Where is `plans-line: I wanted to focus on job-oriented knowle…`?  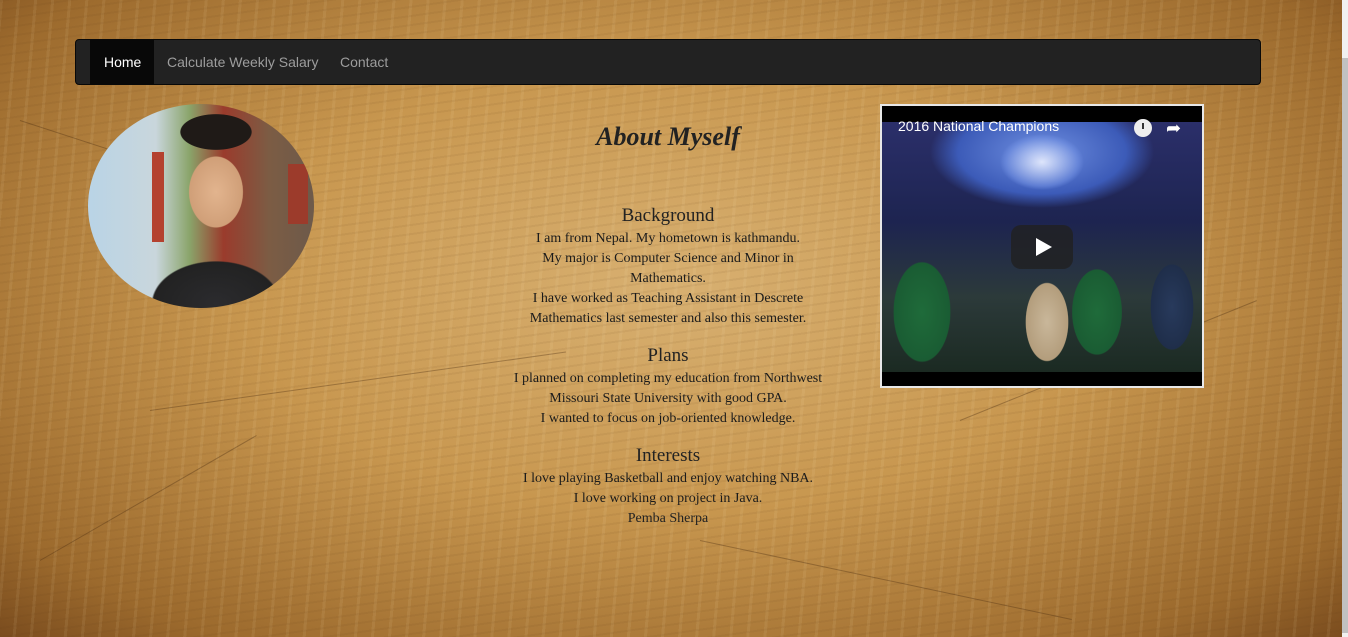
plans-line: I wanted to focus on job-oriented knowle… is located at coordinates (668, 418).